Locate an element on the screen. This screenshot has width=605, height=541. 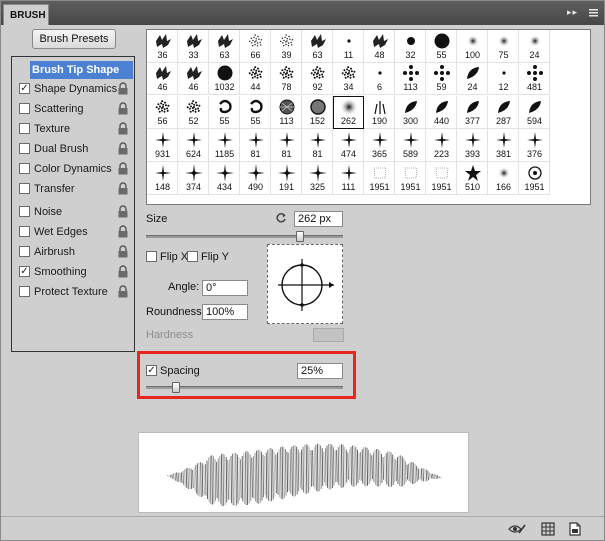
size-slider-track is located at coordinates (244, 236).